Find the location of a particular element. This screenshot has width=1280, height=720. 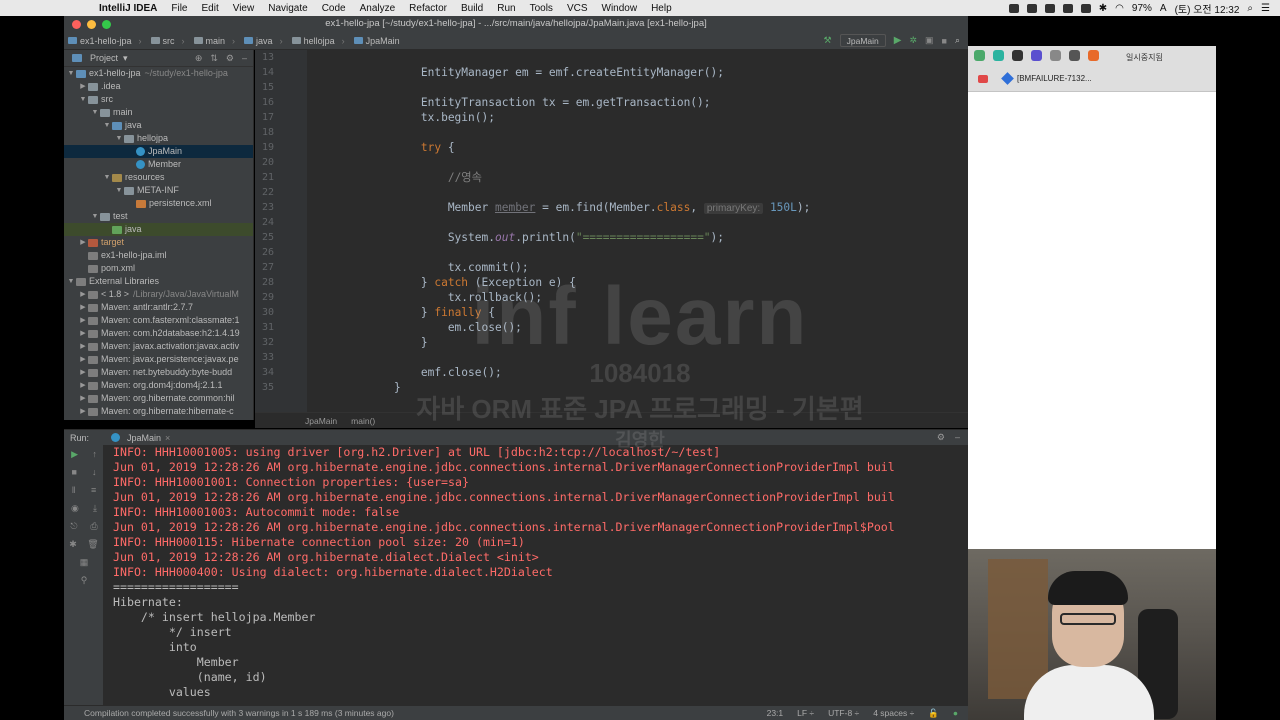

coverage-icon: ▣ is located at coordinates (929, 40).